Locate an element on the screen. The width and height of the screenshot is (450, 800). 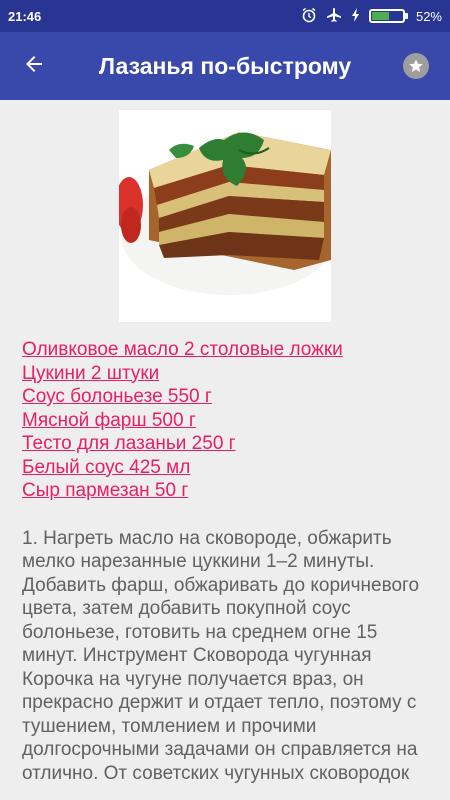
ingredient-link: Оливковое масло 2 столовые ложки is located at coordinates (225, 350).